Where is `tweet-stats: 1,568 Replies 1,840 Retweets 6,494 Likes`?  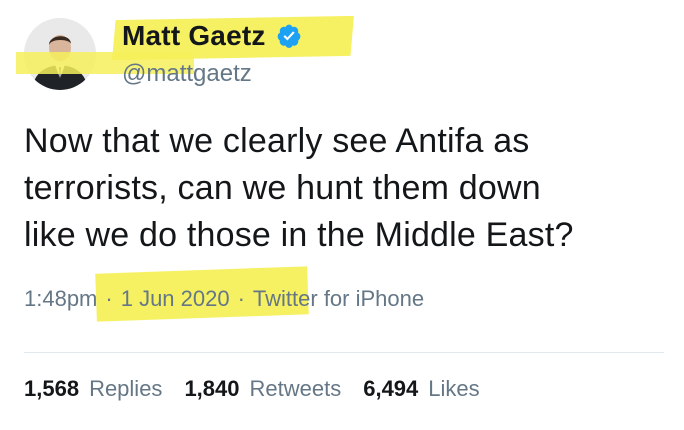 tweet-stats: 1,568 Replies 1,840 Retweets 6,494 Likes is located at coordinates (263, 389).